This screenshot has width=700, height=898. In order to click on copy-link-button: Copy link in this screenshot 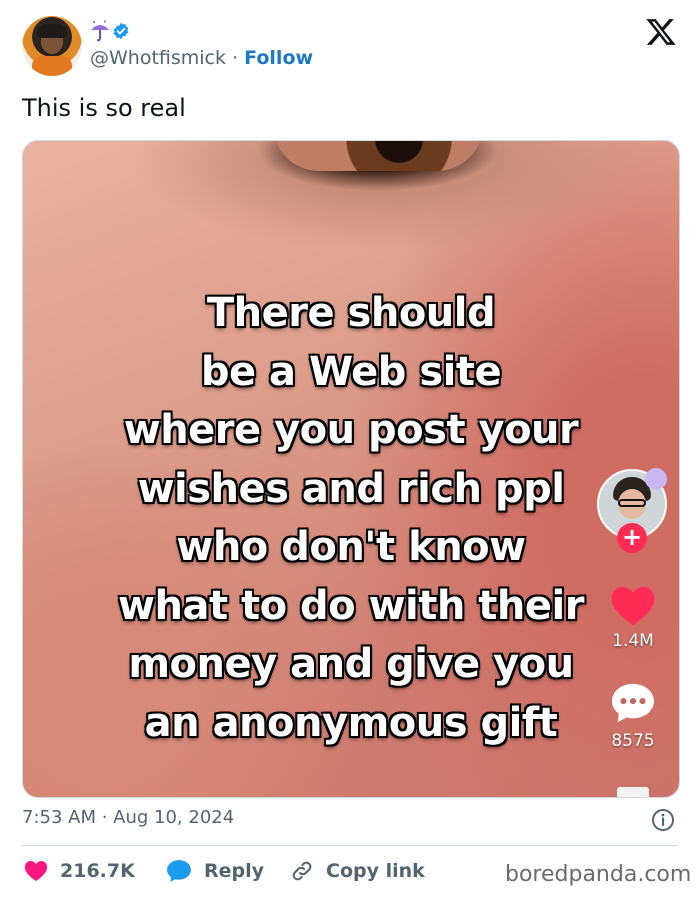, I will do `click(357, 871)`.